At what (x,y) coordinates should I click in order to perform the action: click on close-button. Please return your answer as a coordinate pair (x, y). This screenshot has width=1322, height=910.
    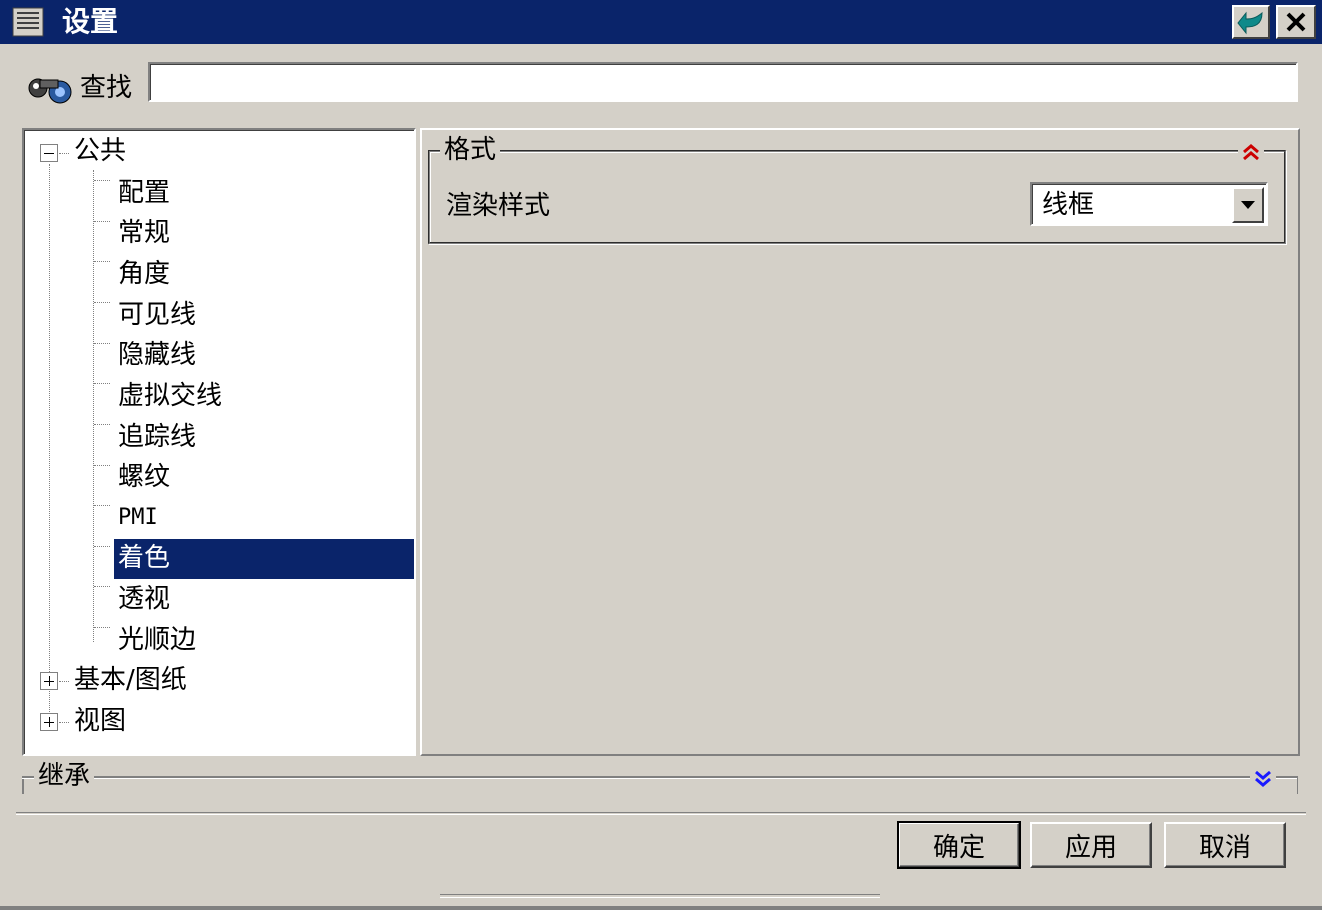
    Looking at the image, I should click on (1296, 22).